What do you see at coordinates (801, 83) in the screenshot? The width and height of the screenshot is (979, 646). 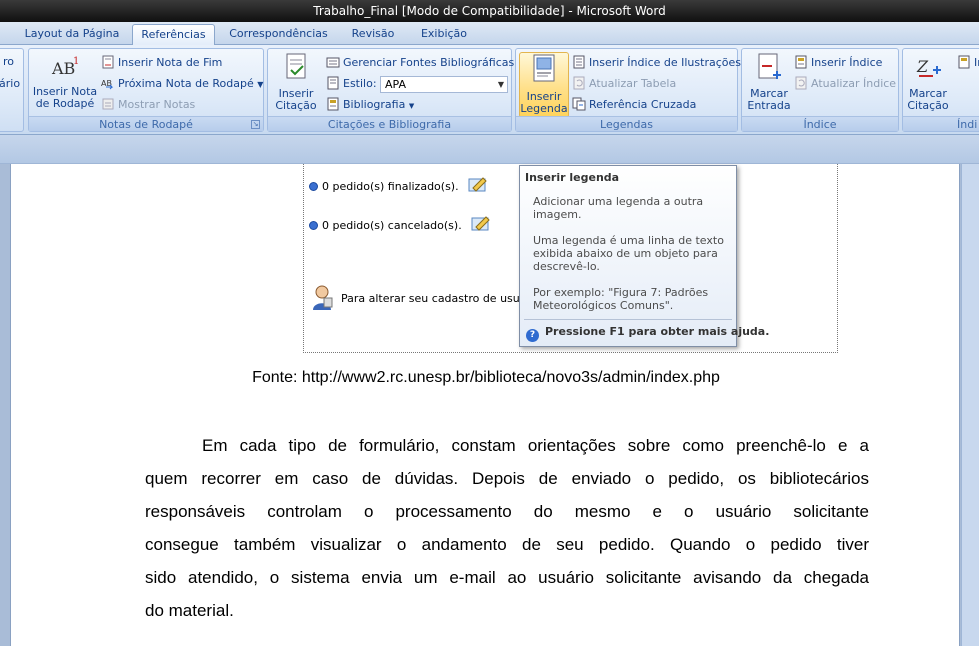 I see `update-index-icon` at bounding box center [801, 83].